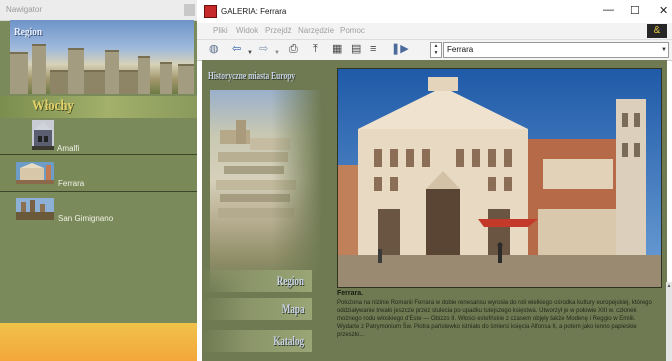  What do you see at coordinates (400, 49) in the screenshot?
I see `play-icon: ❚▶` at bounding box center [400, 49].